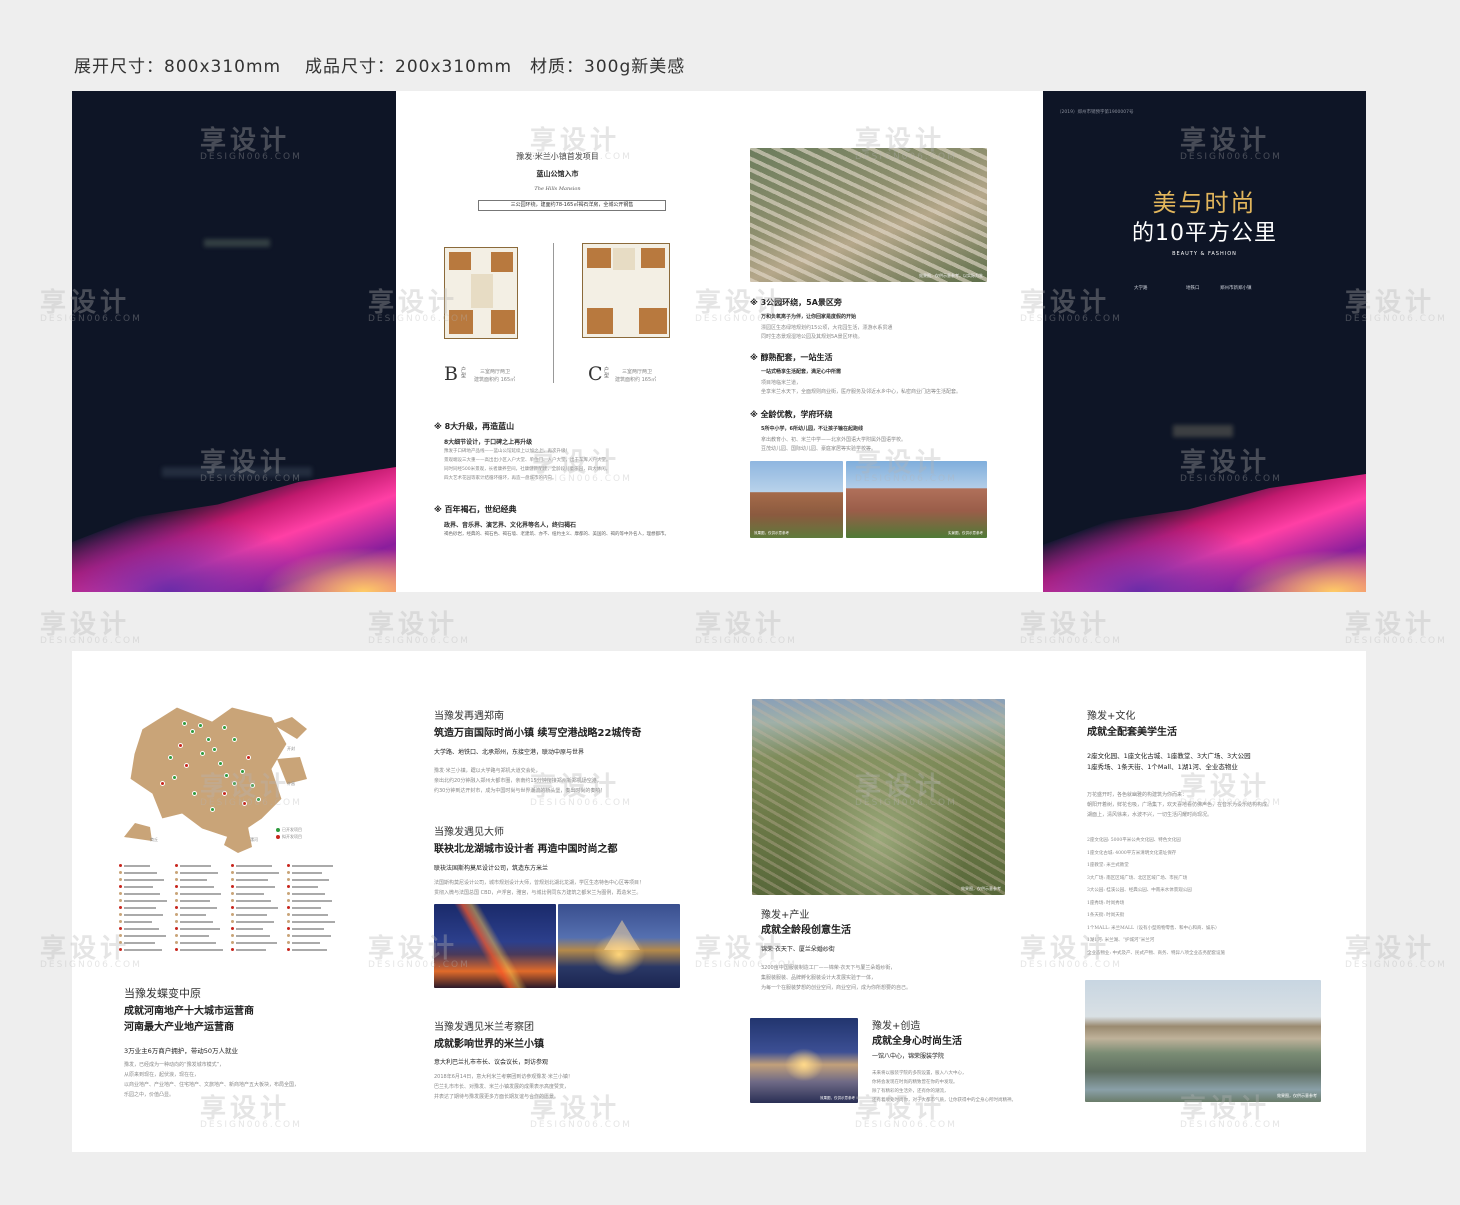  What do you see at coordinates (503, 1077) in the screenshot?
I see `b2-s3-line1: 2018年6月14日，意大利米兰考察团到访参观豫发·米兰小镇！` at bounding box center [503, 1077].